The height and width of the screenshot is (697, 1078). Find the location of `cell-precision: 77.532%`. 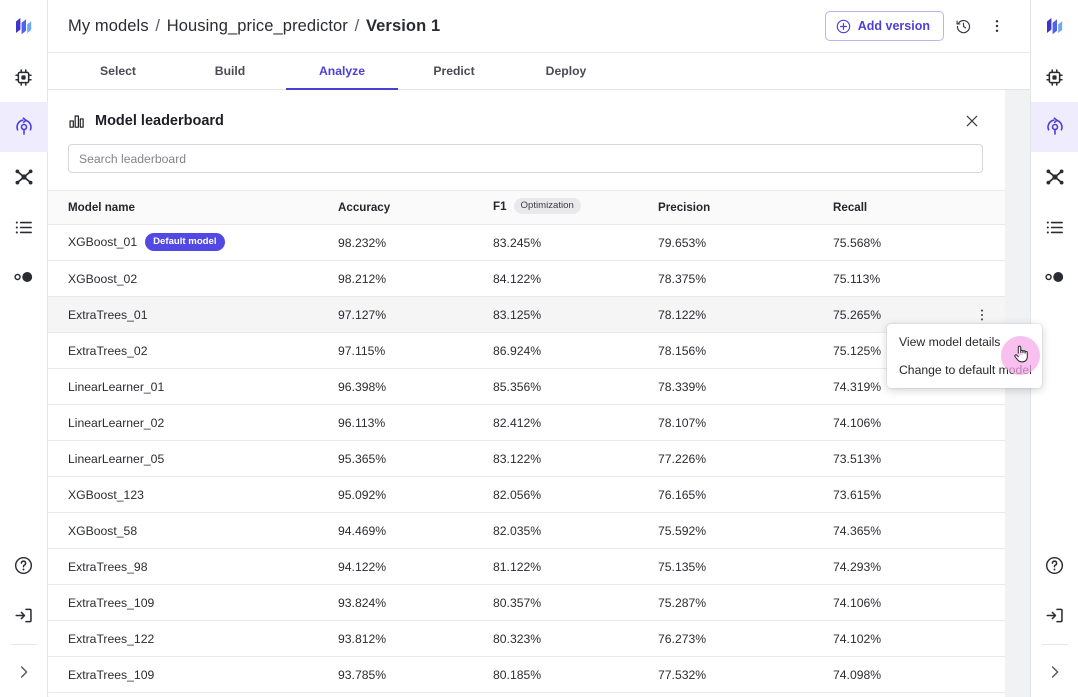

cell-precision: 77.532% is located at coordinates (745, 674).